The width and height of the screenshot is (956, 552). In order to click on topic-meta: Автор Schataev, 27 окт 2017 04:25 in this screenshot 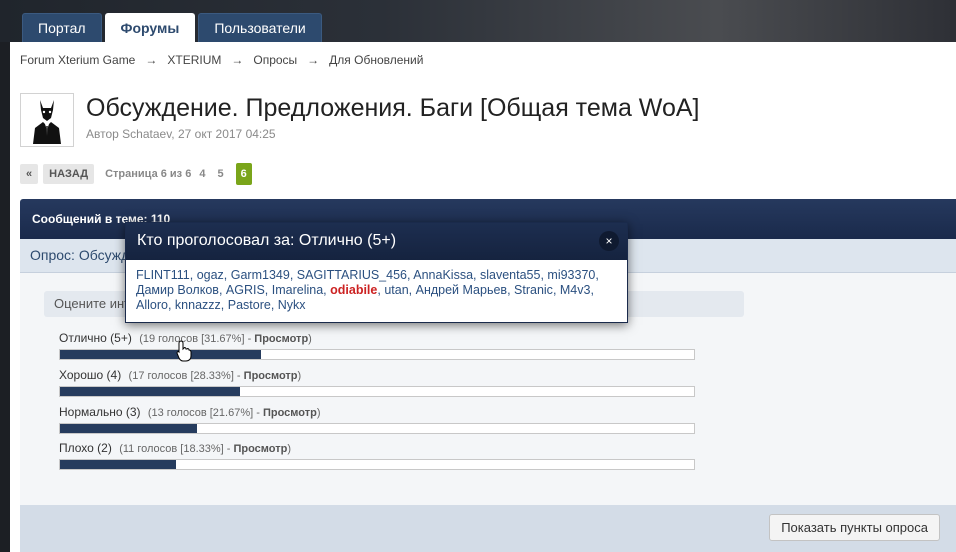, I will do `click(181, 134)`.